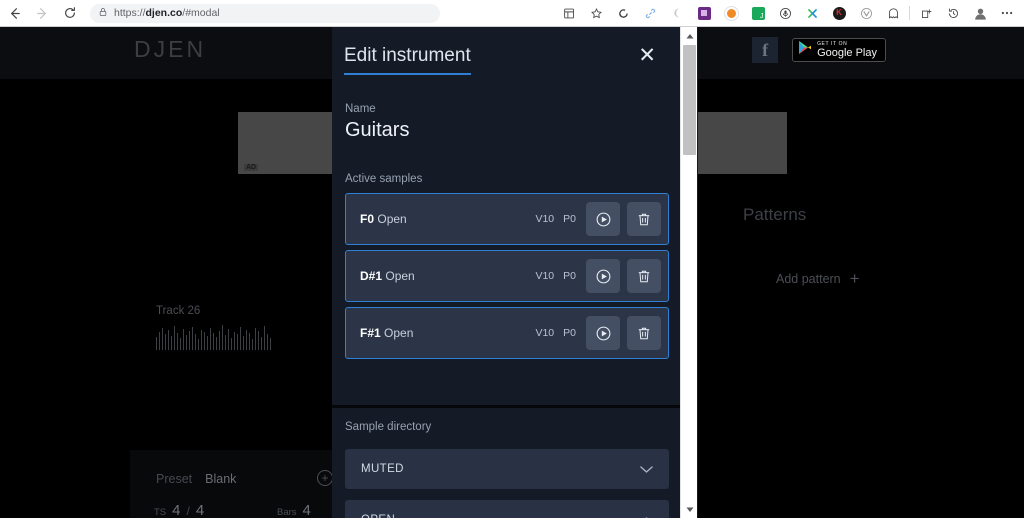 The width and height of the screenshot is (1024, 518). I want to click on bars-value: 4, so click(307, 510).